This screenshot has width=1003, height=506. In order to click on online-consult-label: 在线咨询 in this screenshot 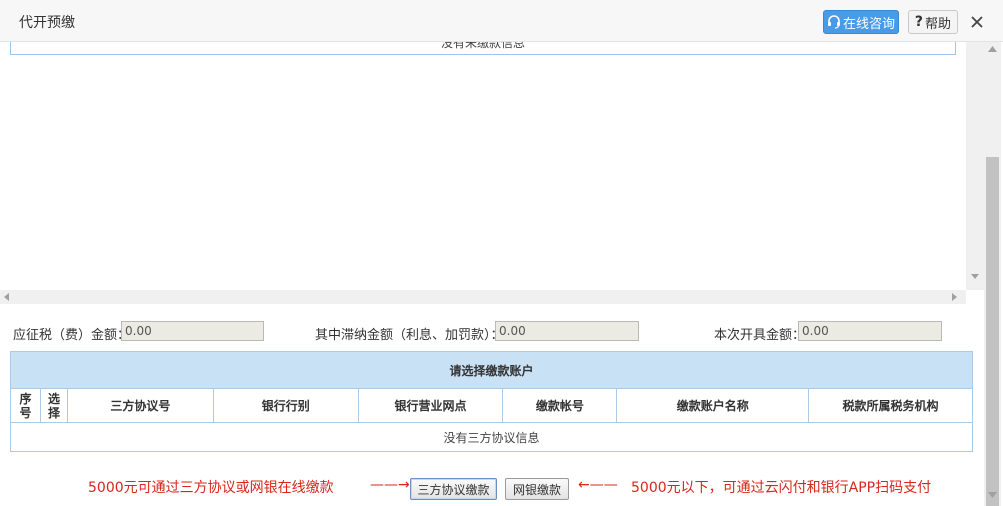, I will do `click(868, 24)`.